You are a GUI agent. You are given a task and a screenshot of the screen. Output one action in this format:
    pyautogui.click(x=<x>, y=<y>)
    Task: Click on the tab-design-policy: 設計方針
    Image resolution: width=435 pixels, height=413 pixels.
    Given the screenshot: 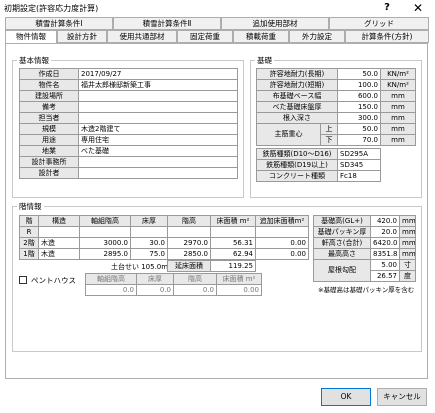 What is the action you would take?
    pyautogui.click(x=82, y=36)
    